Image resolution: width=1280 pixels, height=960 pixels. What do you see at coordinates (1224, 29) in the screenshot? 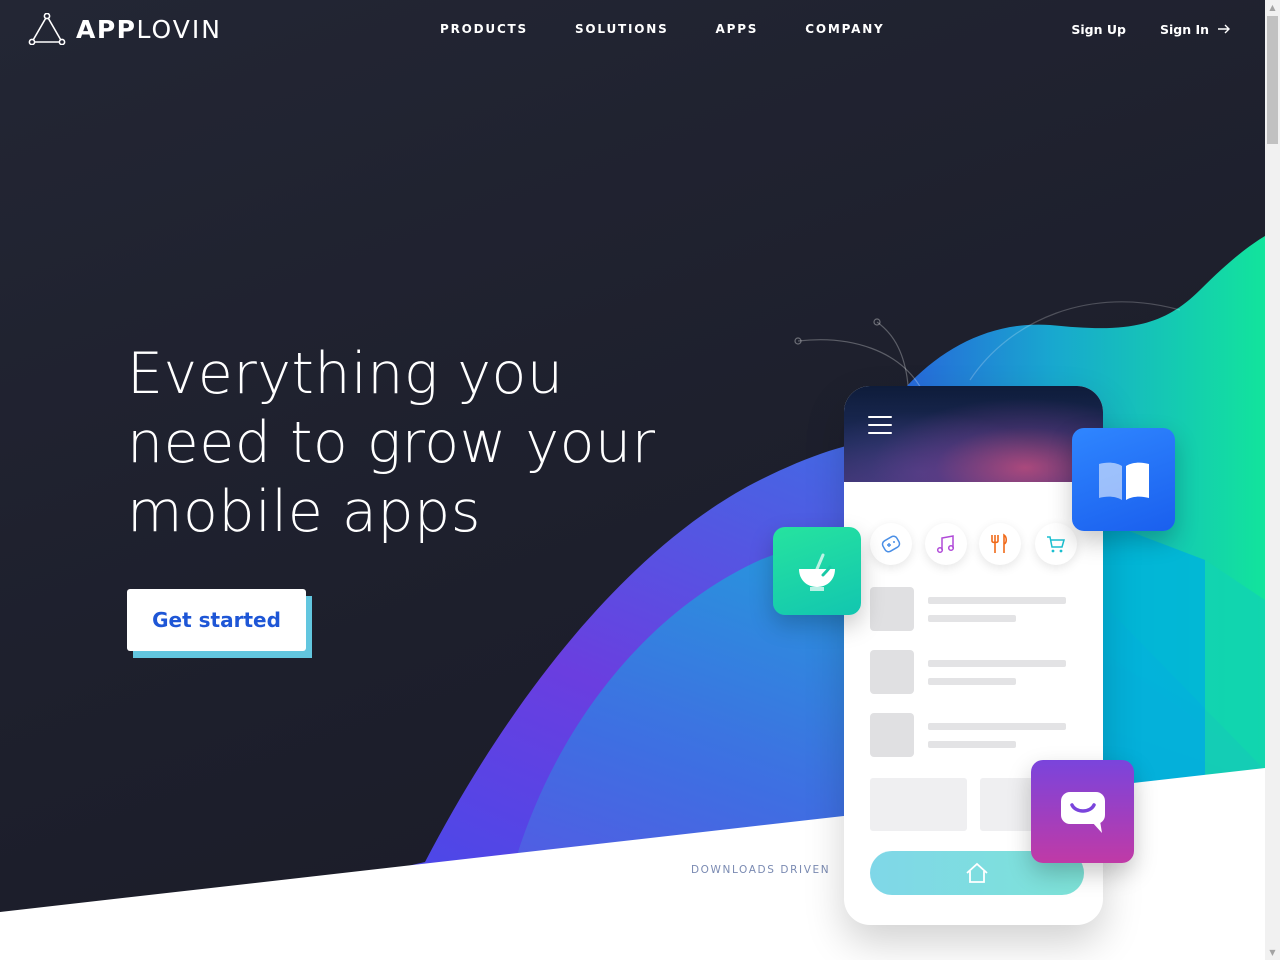
I see `arrow-right-icon` at bounding box center [1224, 29].